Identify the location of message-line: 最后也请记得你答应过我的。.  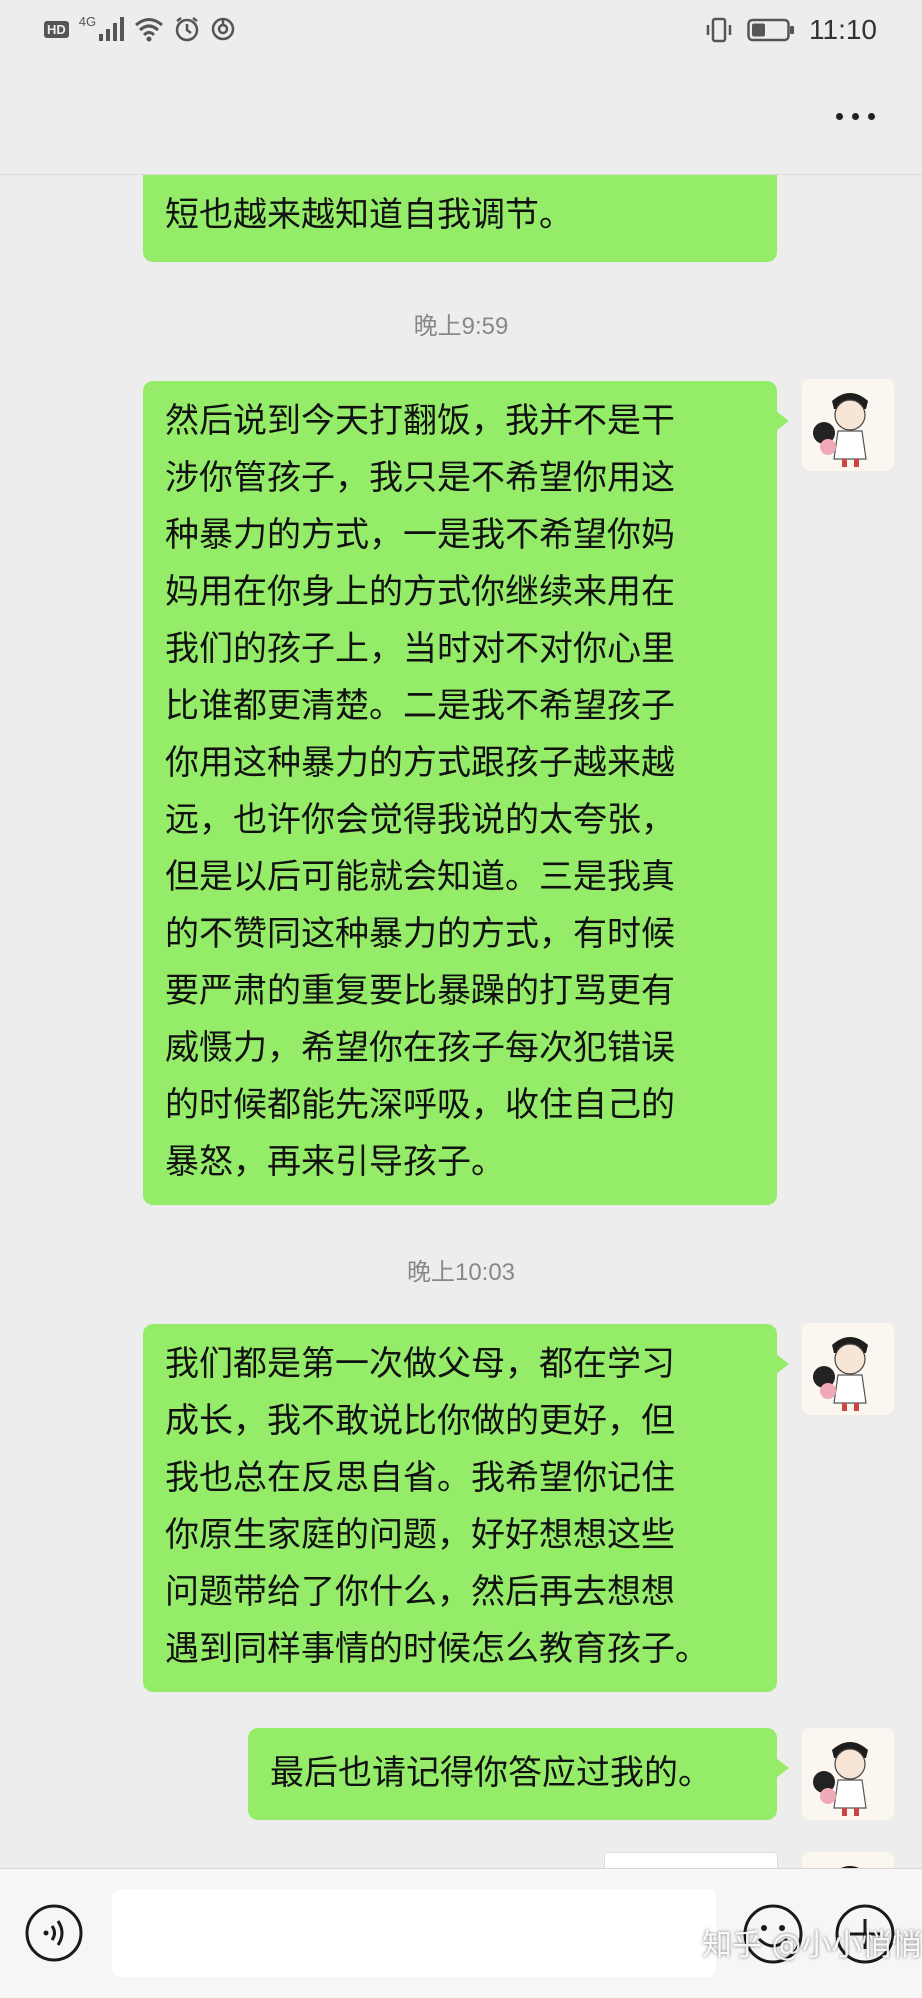
(491, 1773).